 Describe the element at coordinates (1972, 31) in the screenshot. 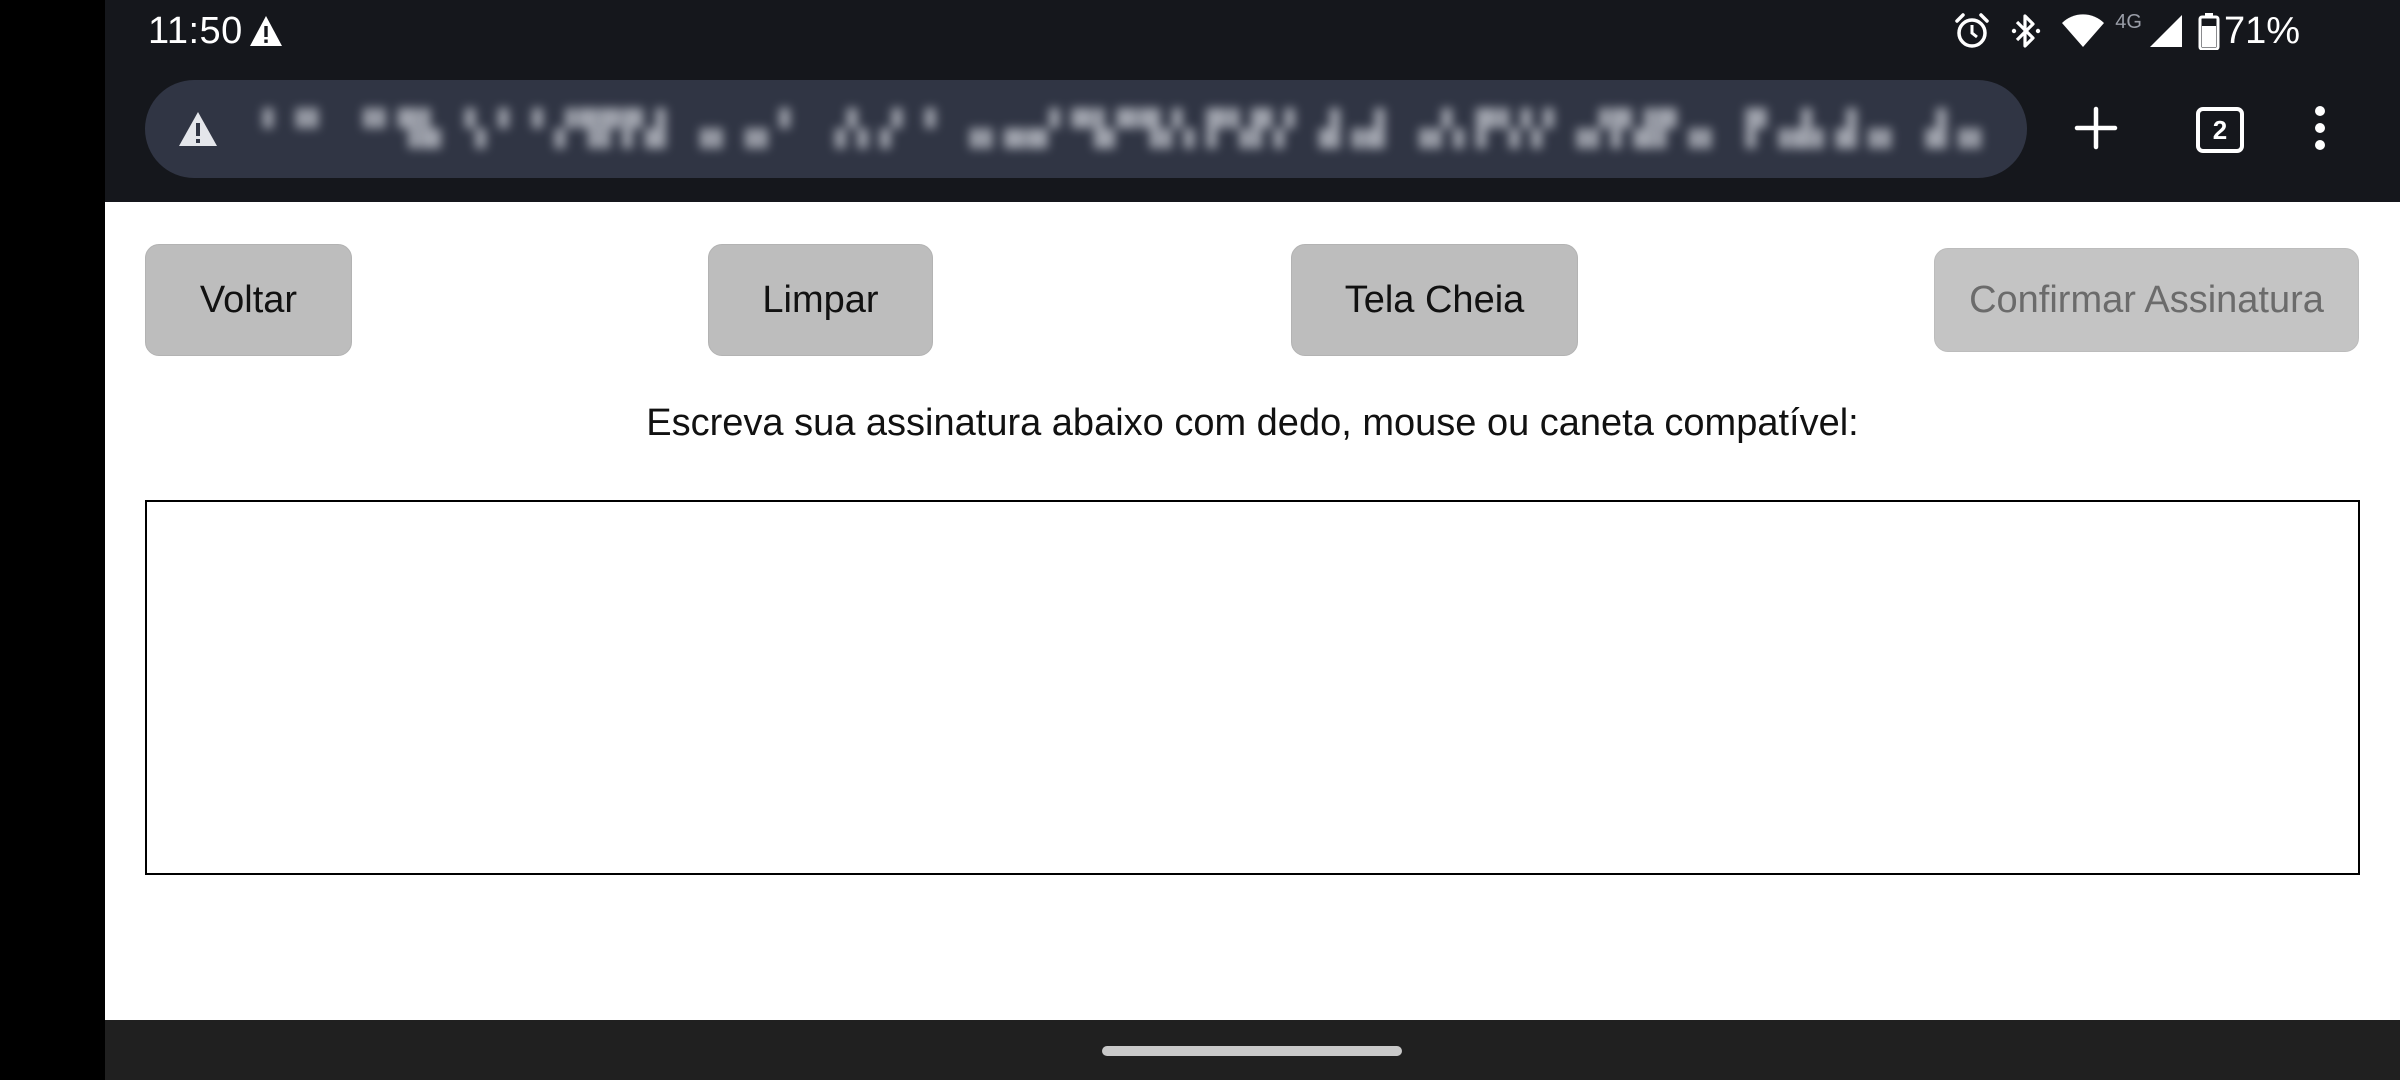

I see `alarm-icon` at that location.